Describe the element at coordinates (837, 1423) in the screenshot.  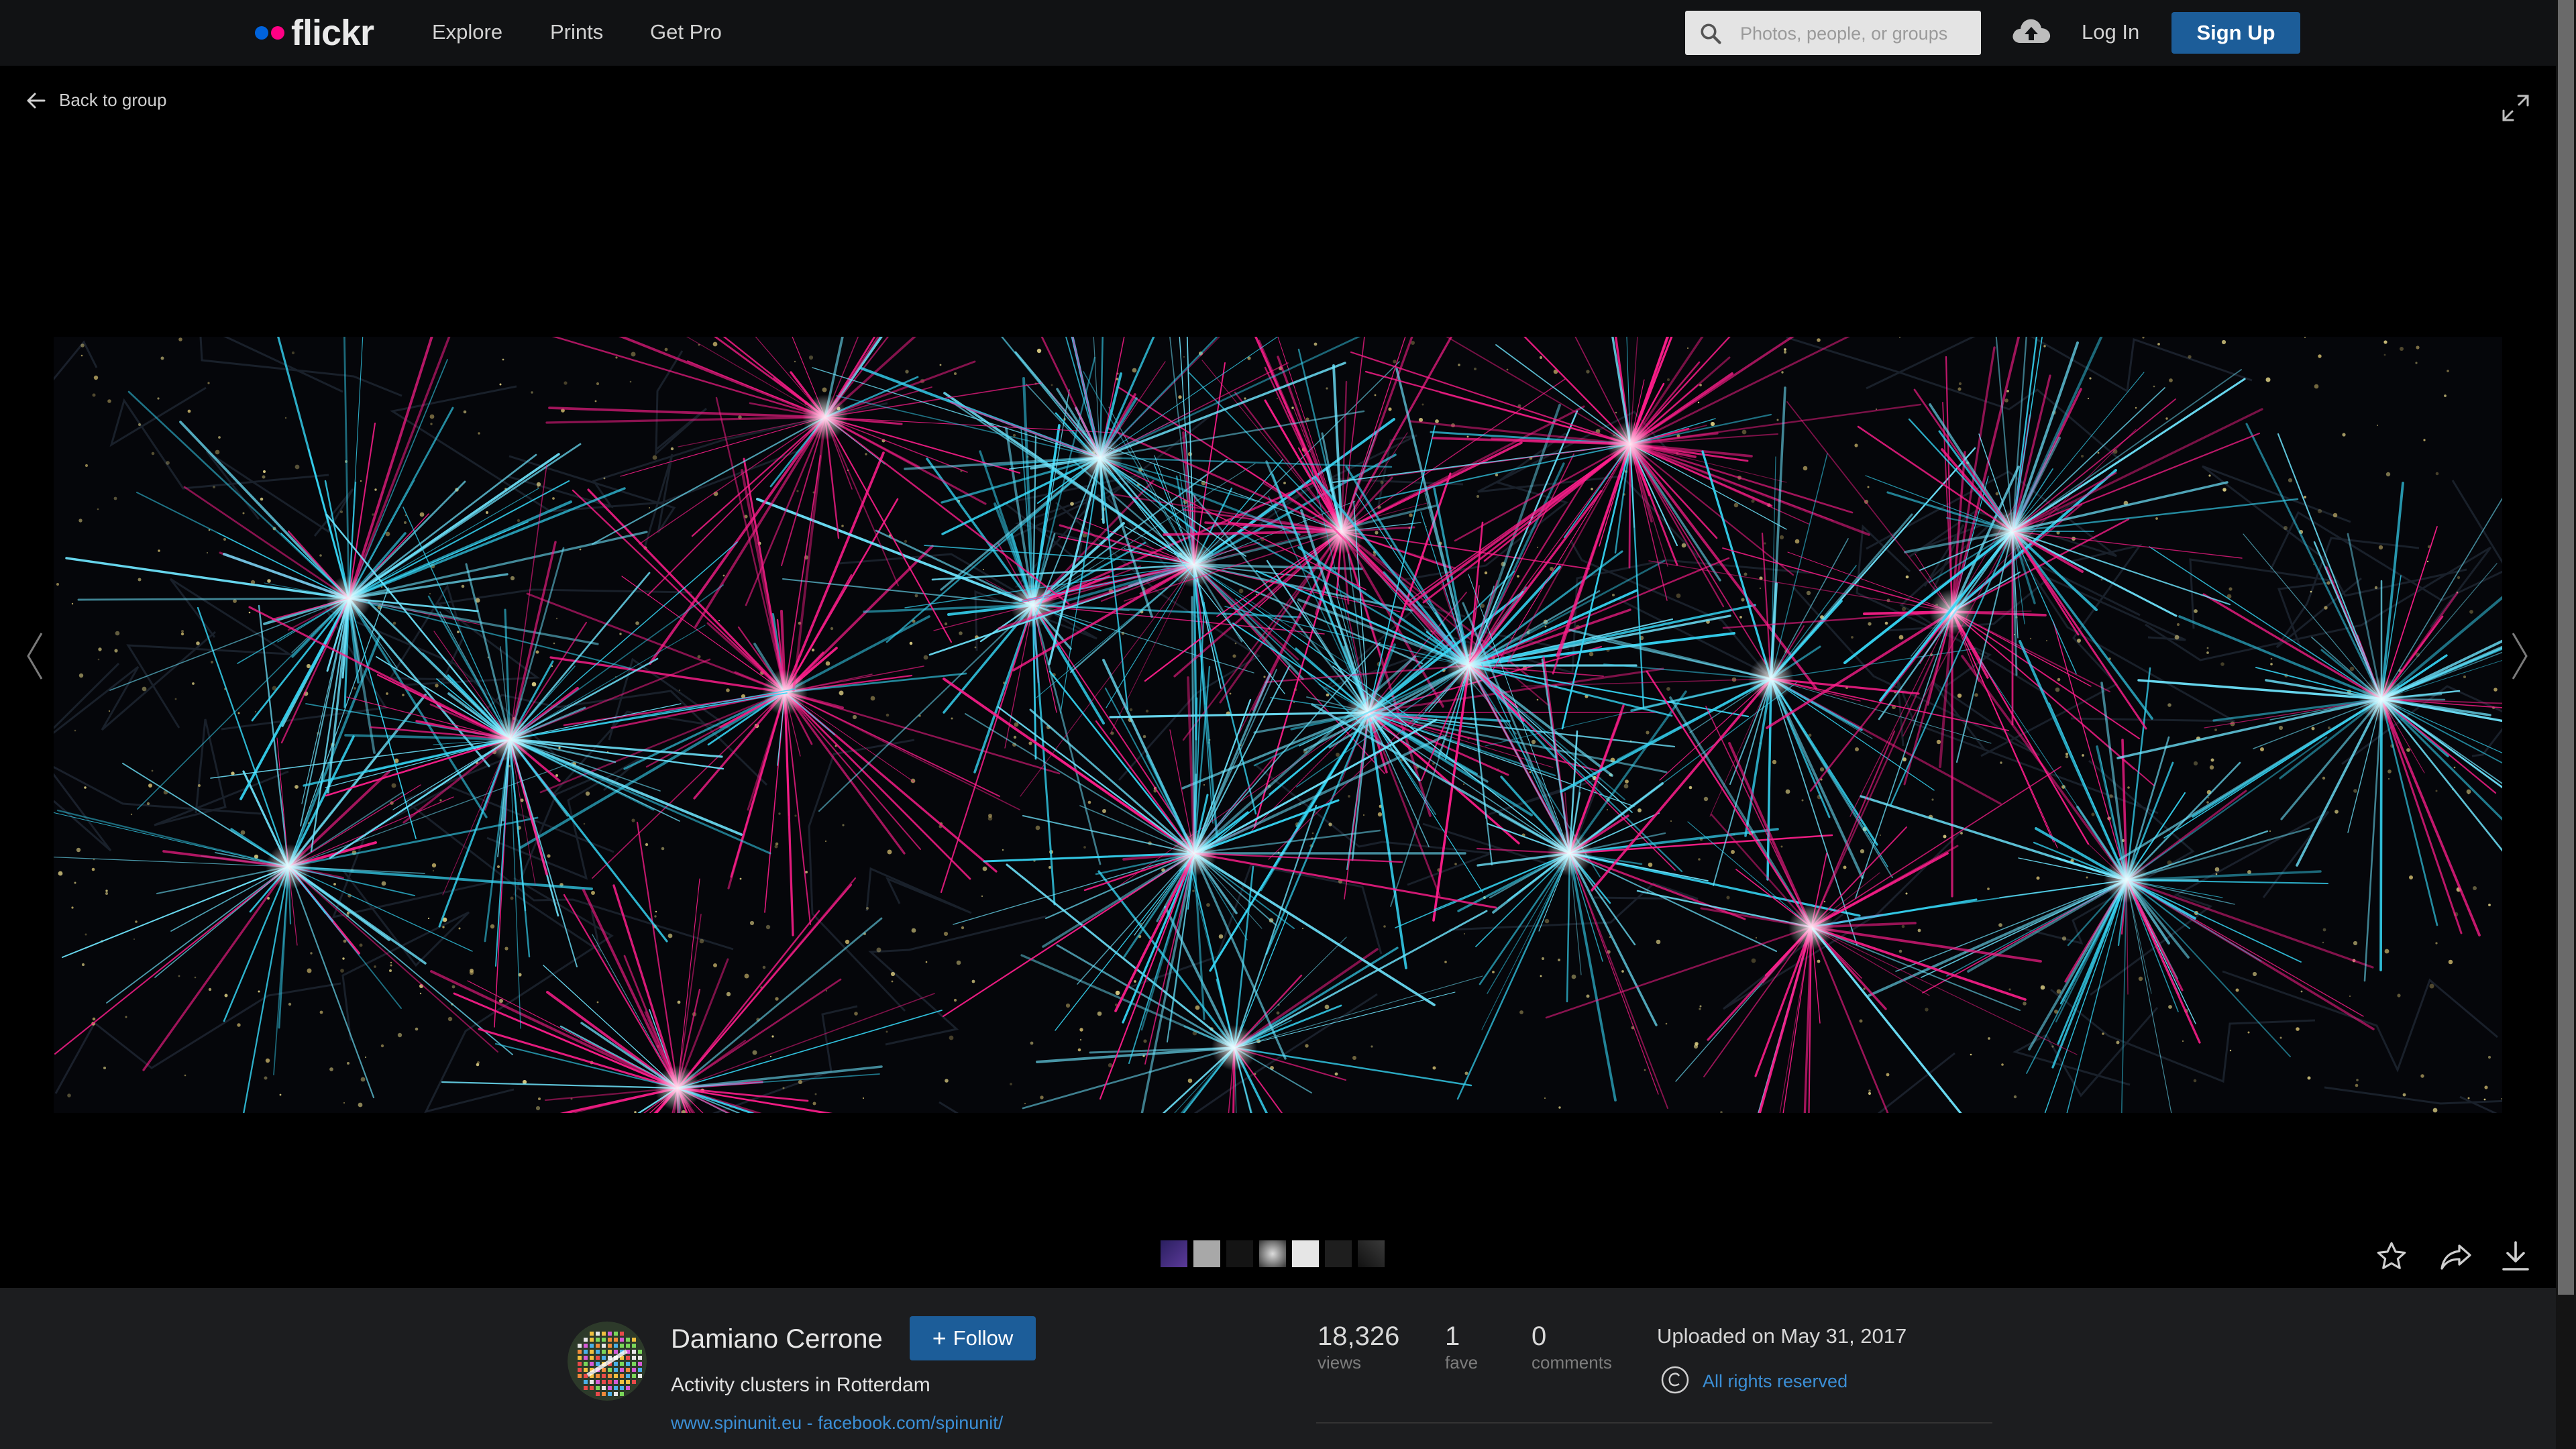
I see `photo-description-links: www.spinunit.eu - facebook.com/spinunit/` at that location.